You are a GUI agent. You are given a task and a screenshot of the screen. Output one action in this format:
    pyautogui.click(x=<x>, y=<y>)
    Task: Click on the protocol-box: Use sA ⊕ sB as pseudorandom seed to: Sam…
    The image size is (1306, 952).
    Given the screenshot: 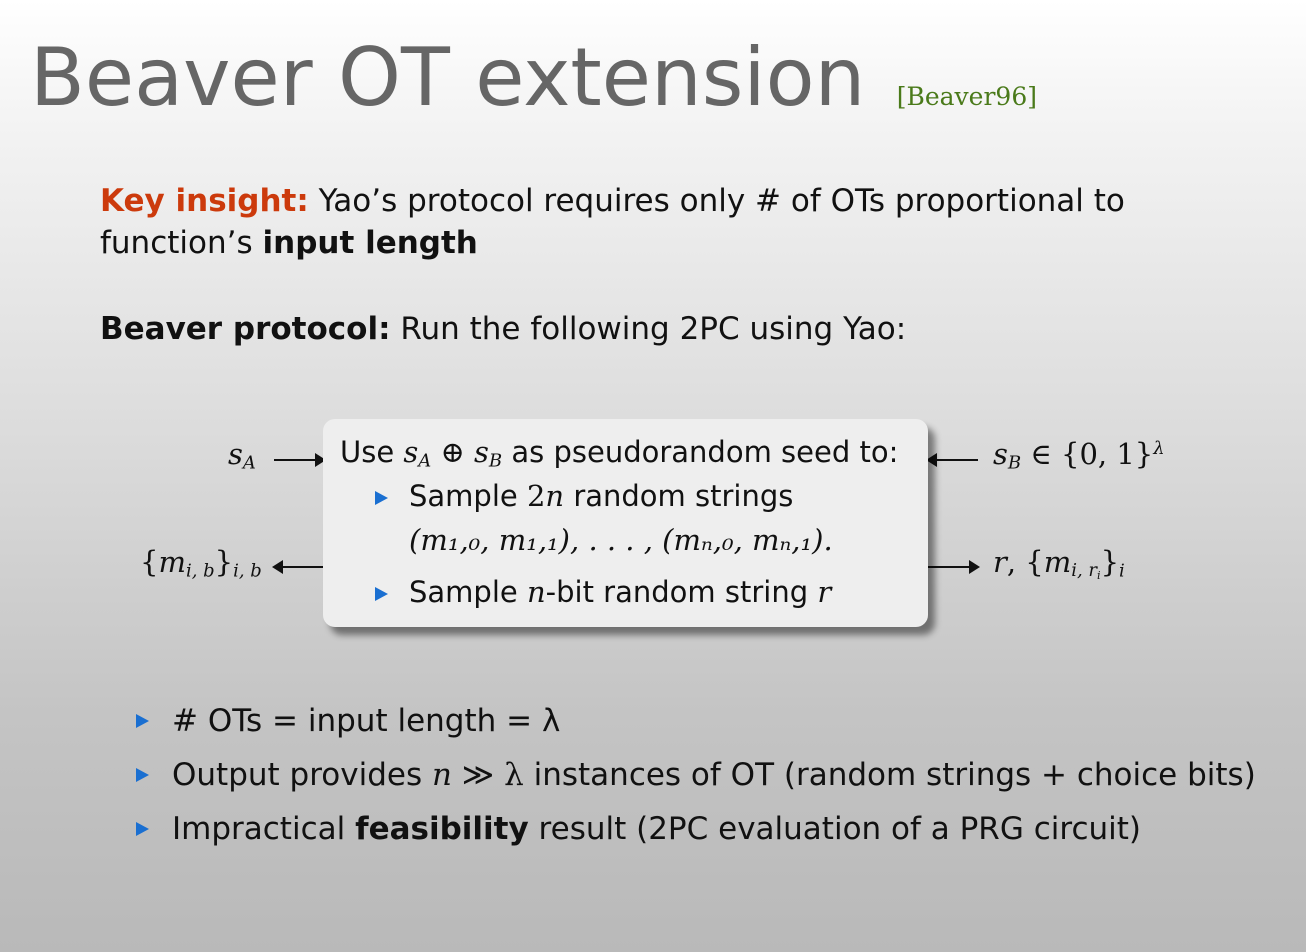 What is the action you would take?
    pyautogui.click(x=625, y=523)
    